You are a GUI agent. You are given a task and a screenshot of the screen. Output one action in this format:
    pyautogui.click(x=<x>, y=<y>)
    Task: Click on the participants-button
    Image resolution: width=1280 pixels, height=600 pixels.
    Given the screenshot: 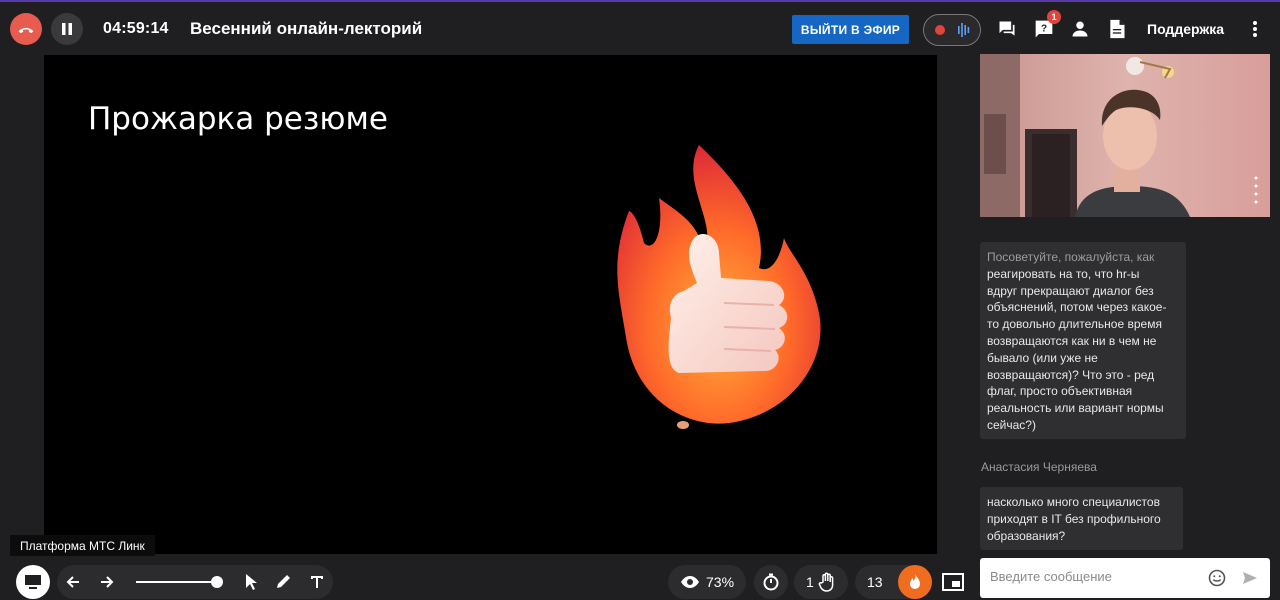 What is the action you would take?
    pyautogui.click(x=1080, y=29)
    